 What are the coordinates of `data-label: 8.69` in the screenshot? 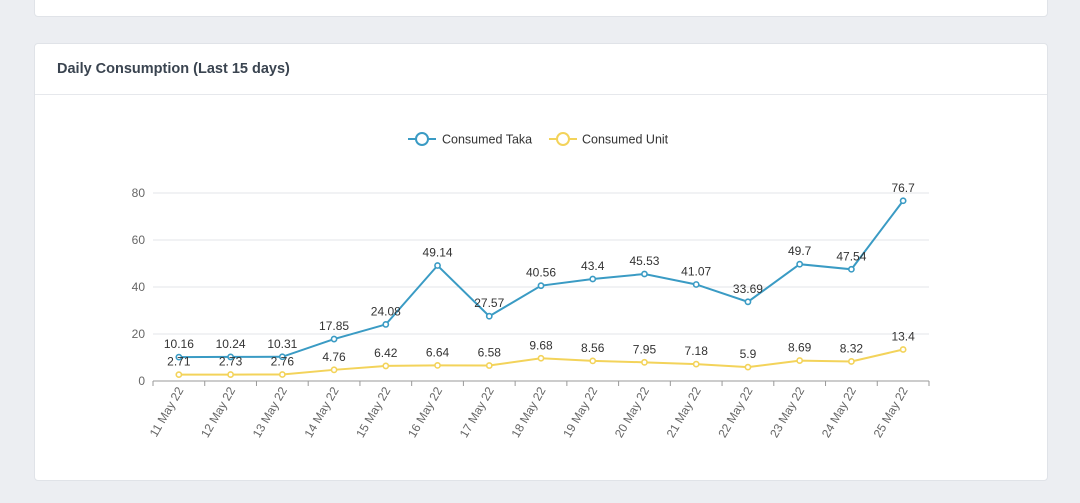 It's located at (800, 348).